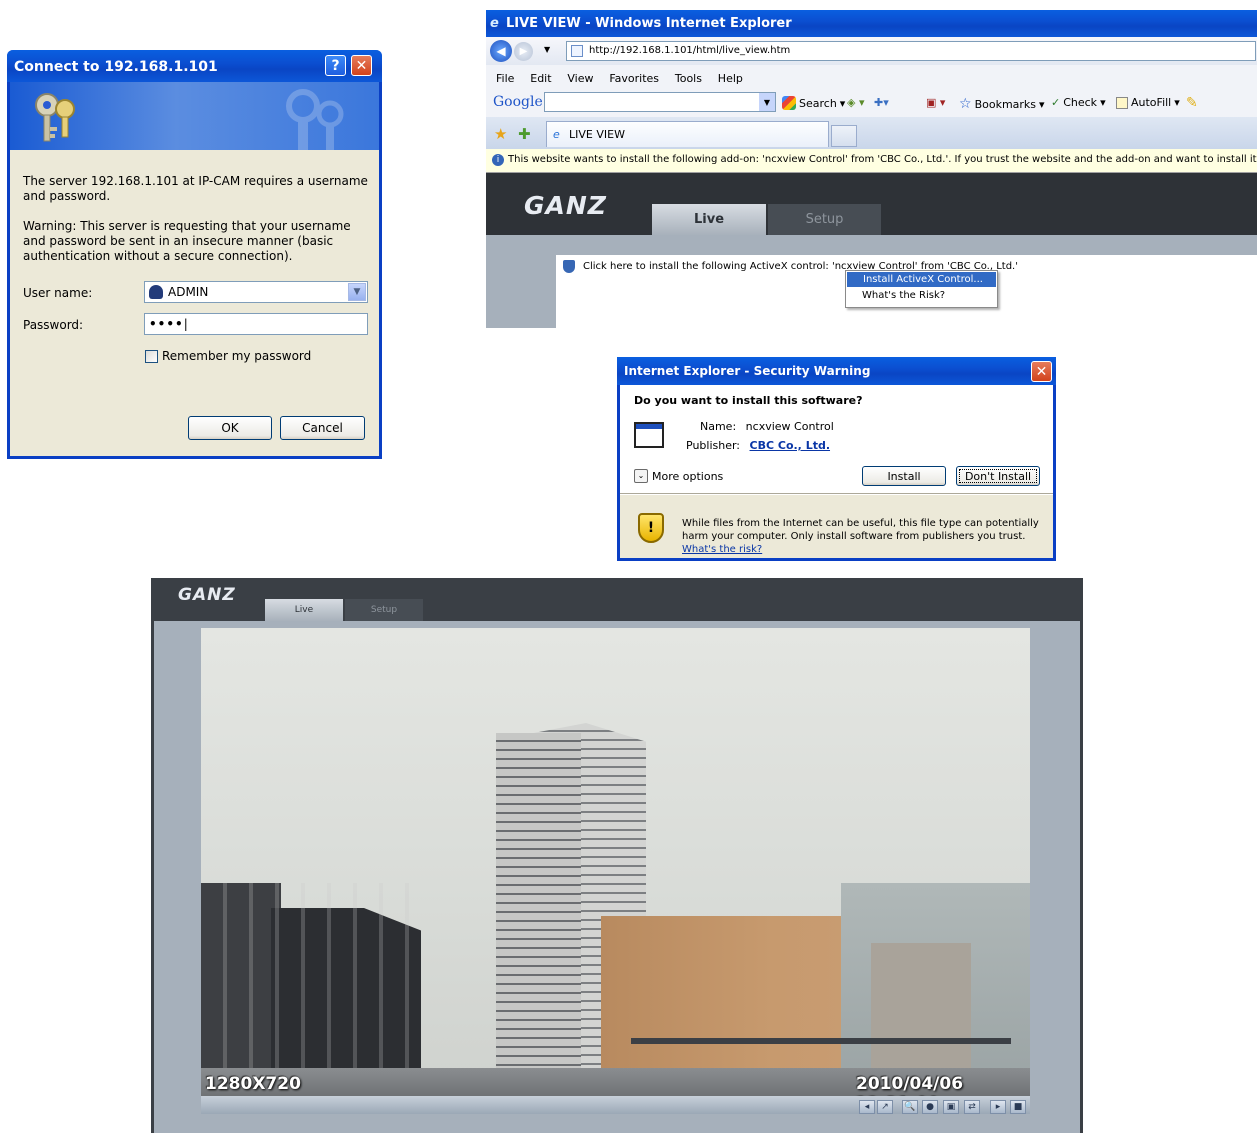 This screenshot has width=1257, height=1133. I want to click on popup-blocker-icon: ✚▾, so click(881, 102).